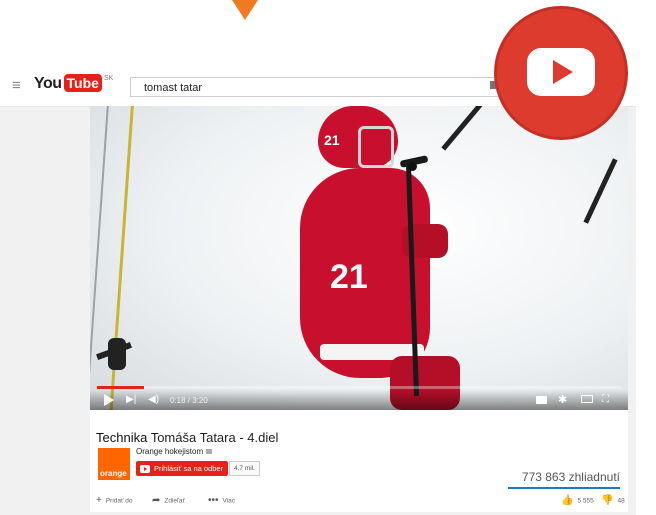  Describe the element at coordinates (244, 468) in the screenshot. I see `subscriber-count: 4,7 mil.` at that location.